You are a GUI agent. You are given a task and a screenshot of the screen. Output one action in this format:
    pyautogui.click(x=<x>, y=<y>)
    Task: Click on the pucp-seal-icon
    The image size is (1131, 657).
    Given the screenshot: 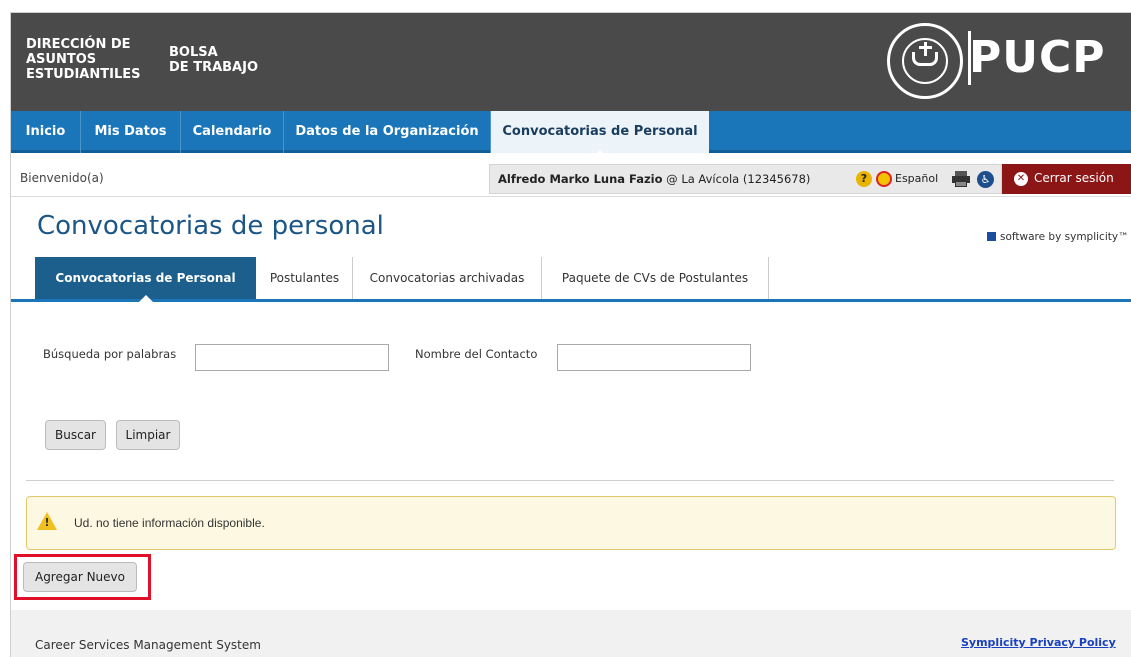 What is the action you would take?
    pyautogui.click(x=925, y=61)
    